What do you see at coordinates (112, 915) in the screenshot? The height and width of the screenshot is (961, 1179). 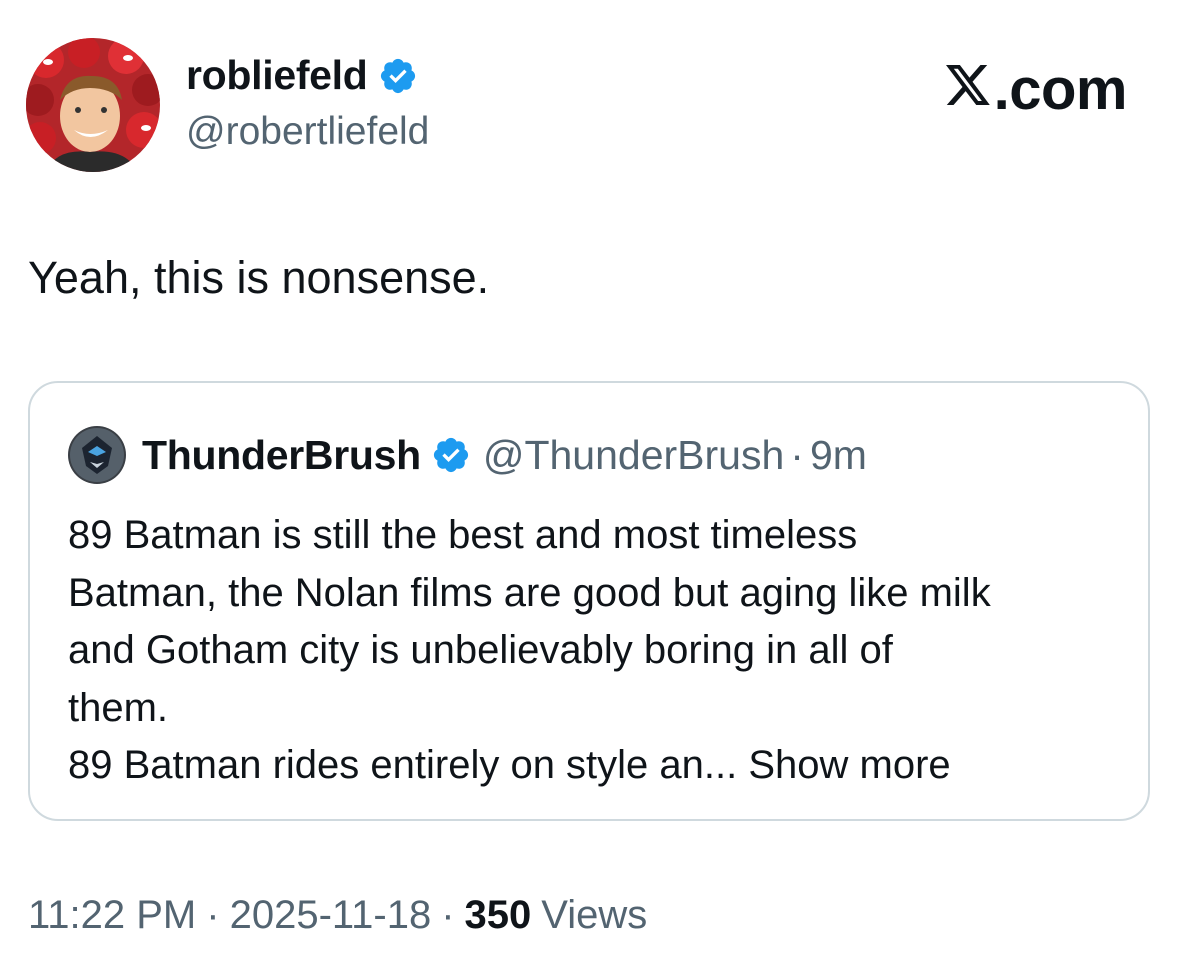 I see `tweet-time: 11:22 PM` at bounding box center [112, 915].